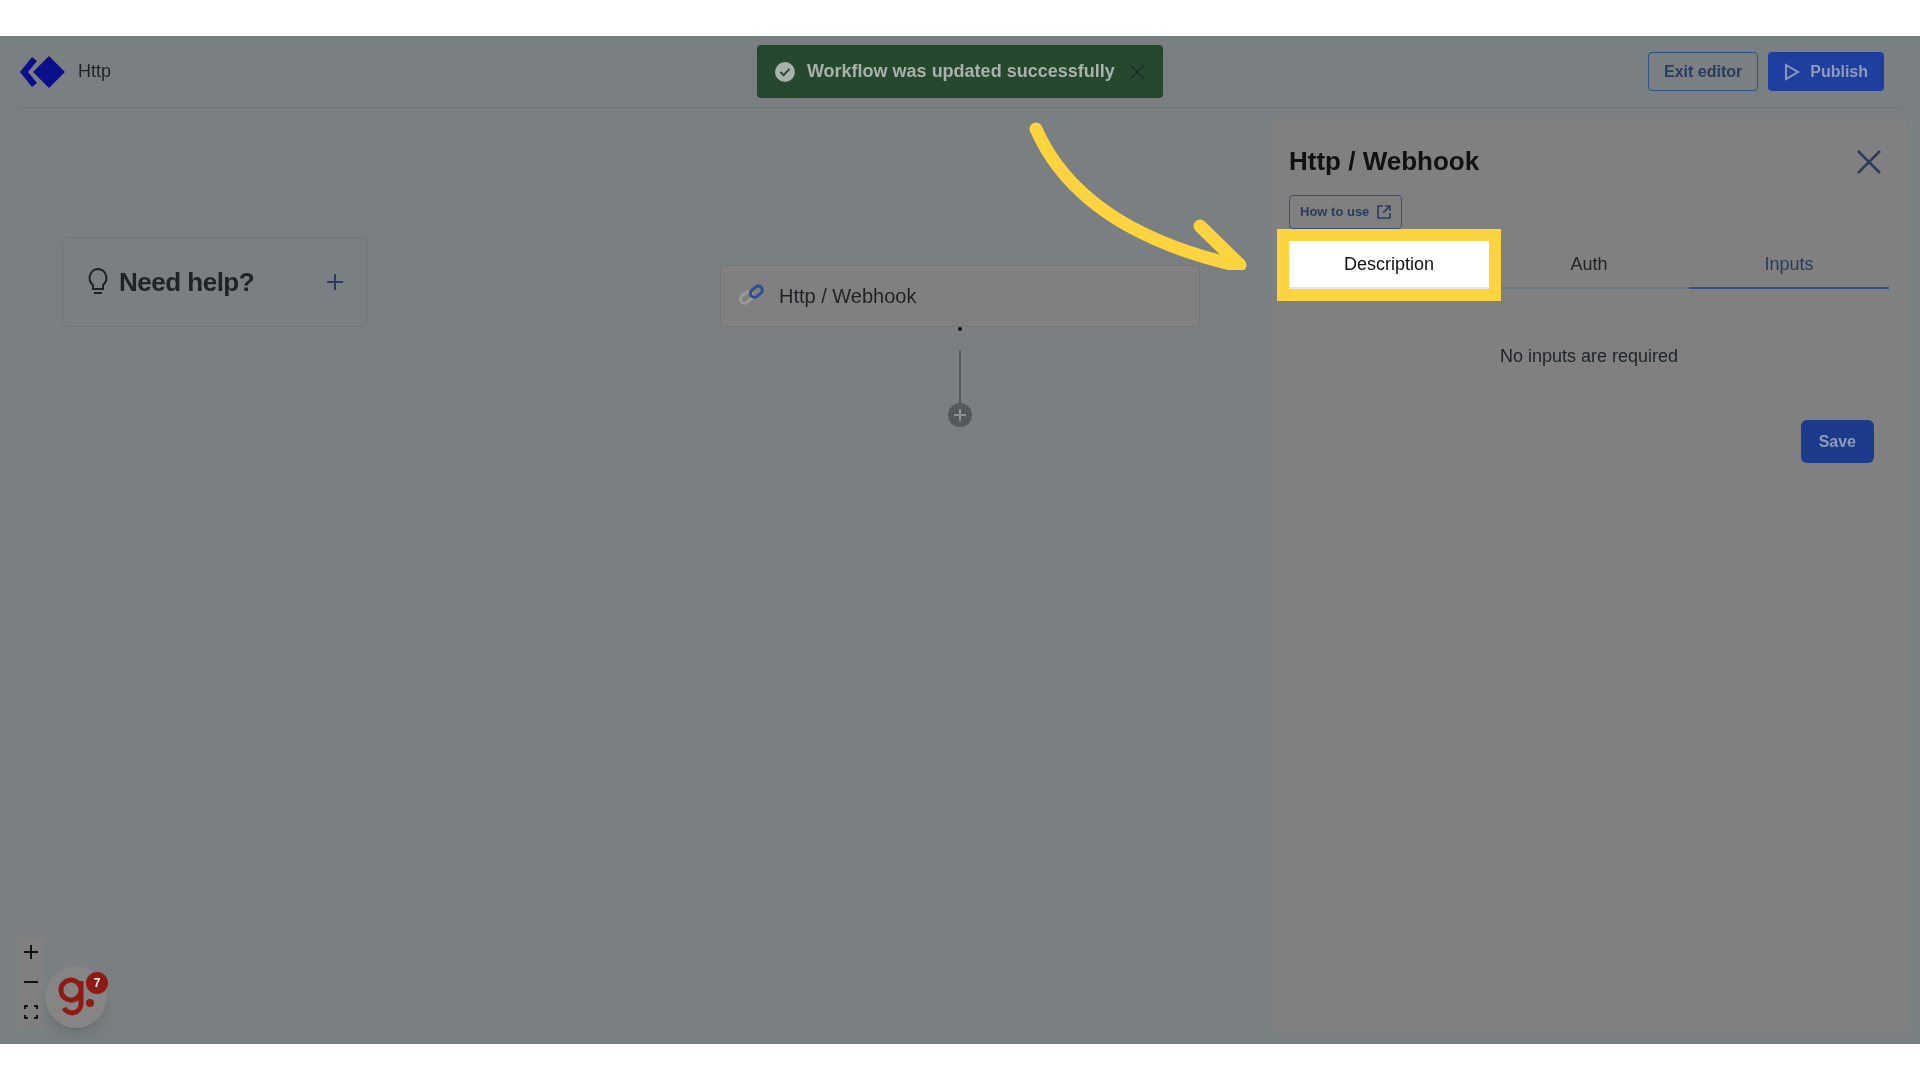  What do you see at coordinates (97, 983) in the screenshot?
I see `notification-badge: 7` at bounding box center [97, 983].